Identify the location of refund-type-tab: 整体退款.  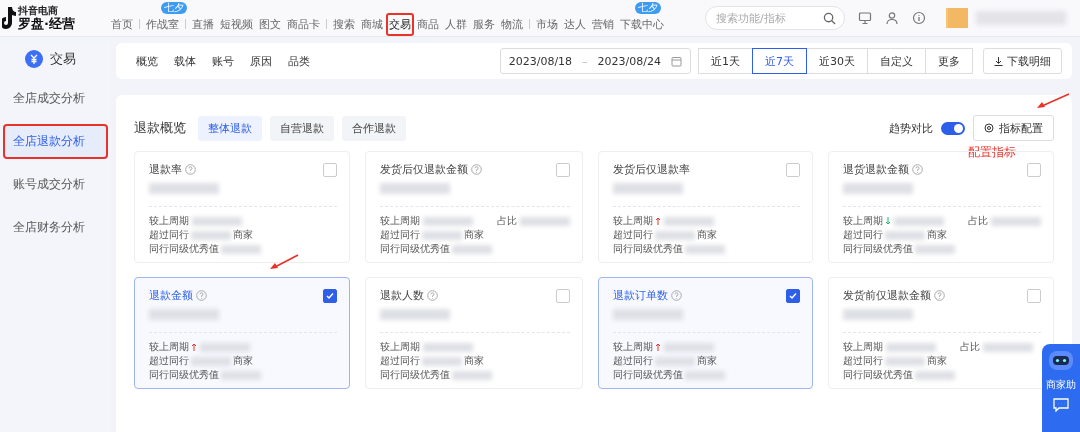
(230, 128).